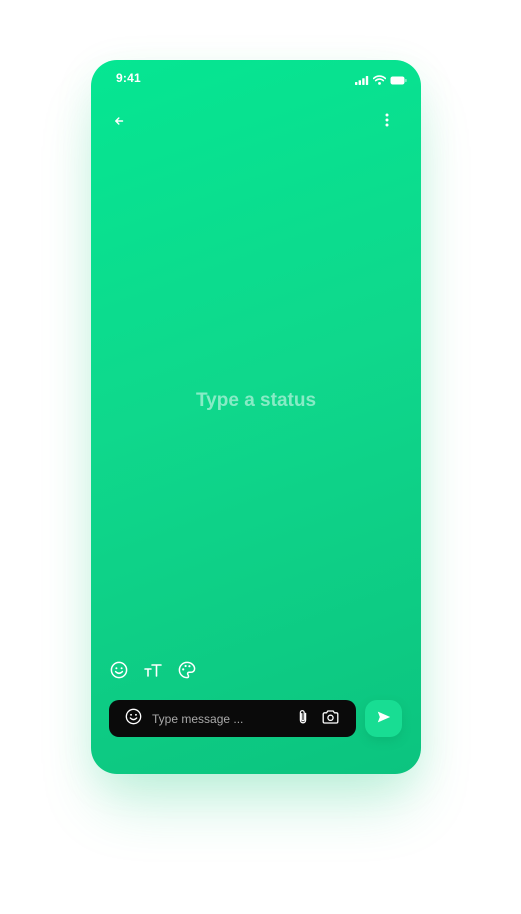 The image size is (521, 914). I want to click on camera-icon, so click(330, 719).